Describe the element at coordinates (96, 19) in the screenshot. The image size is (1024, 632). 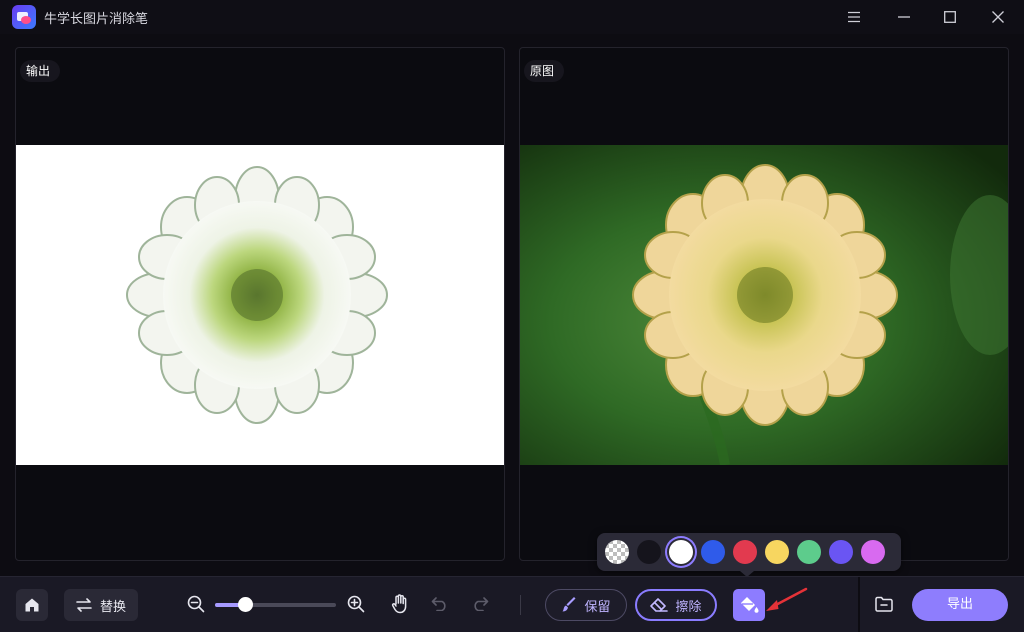
I see `app-title: 牛学长图片消除笔` at that location.